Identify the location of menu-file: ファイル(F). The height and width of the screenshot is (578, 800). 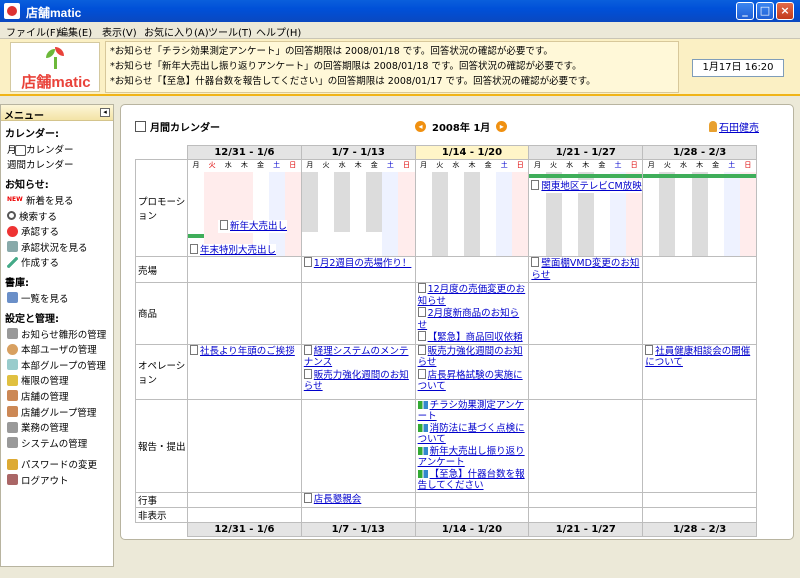
(33, 31).